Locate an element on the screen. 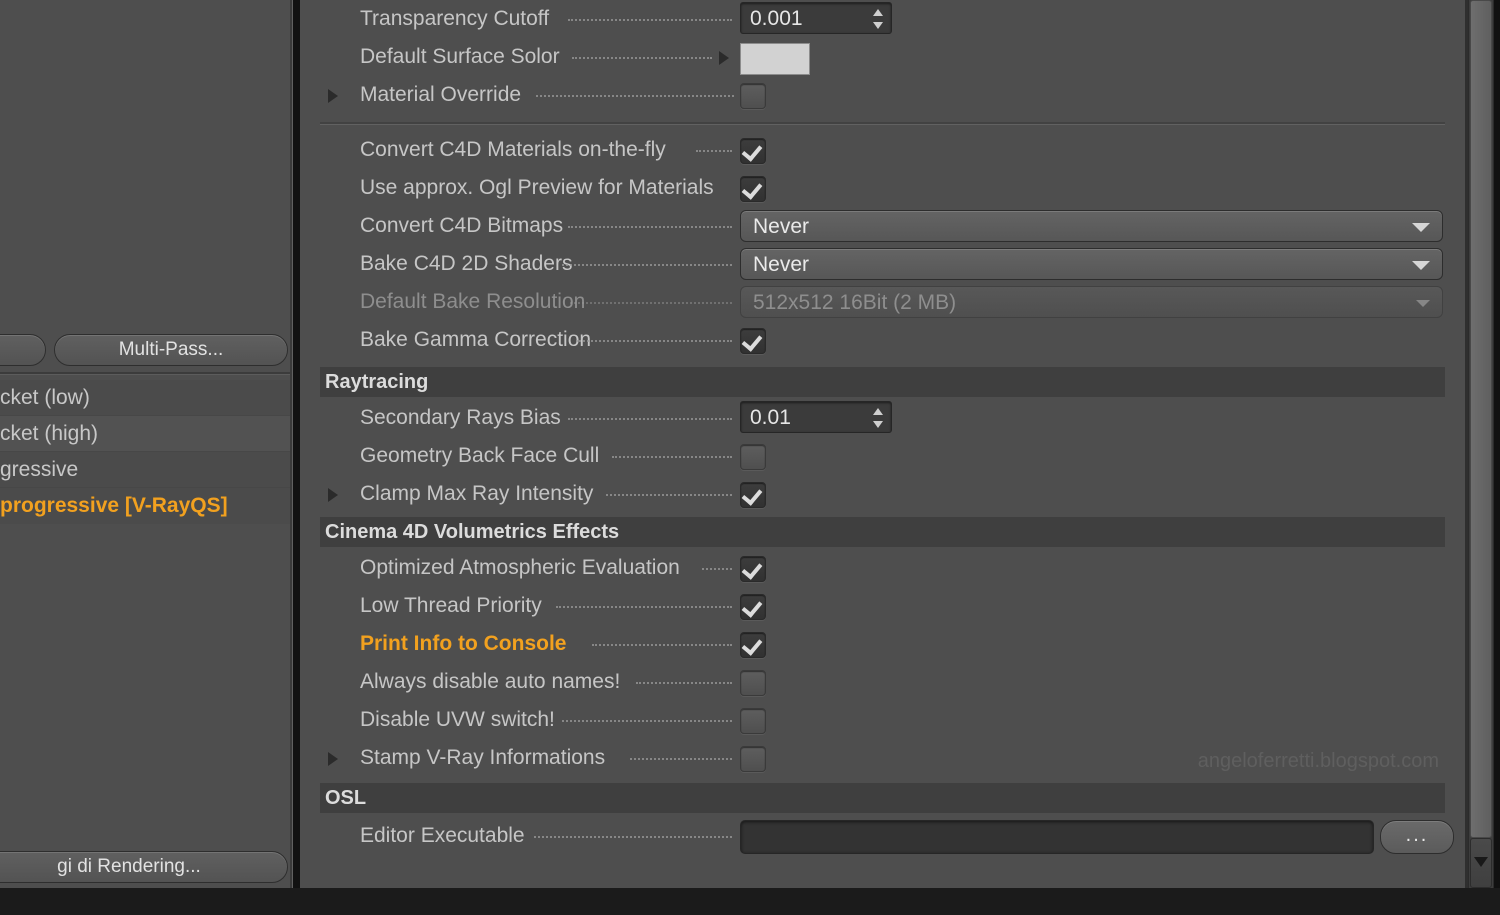  section-title: Cinema 4D Volumetrics Effects is located at coordinates (472, 532).